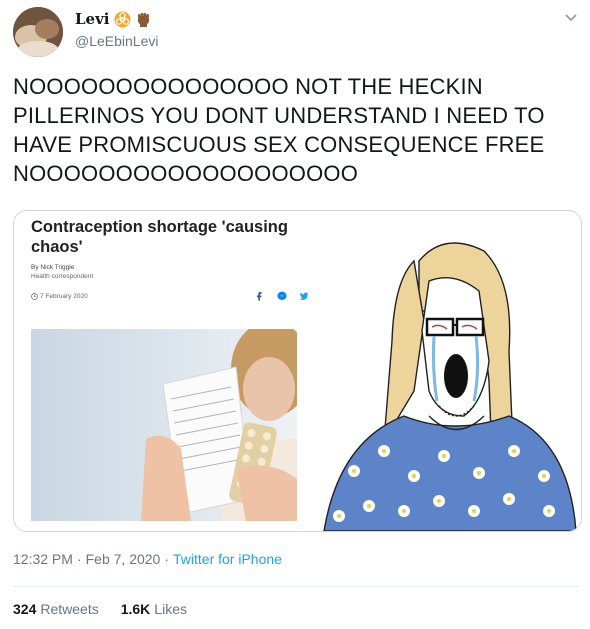  Describe the element at coordinates (571, 17) in the screenshot. I see `chevron-down-icon` at that location.